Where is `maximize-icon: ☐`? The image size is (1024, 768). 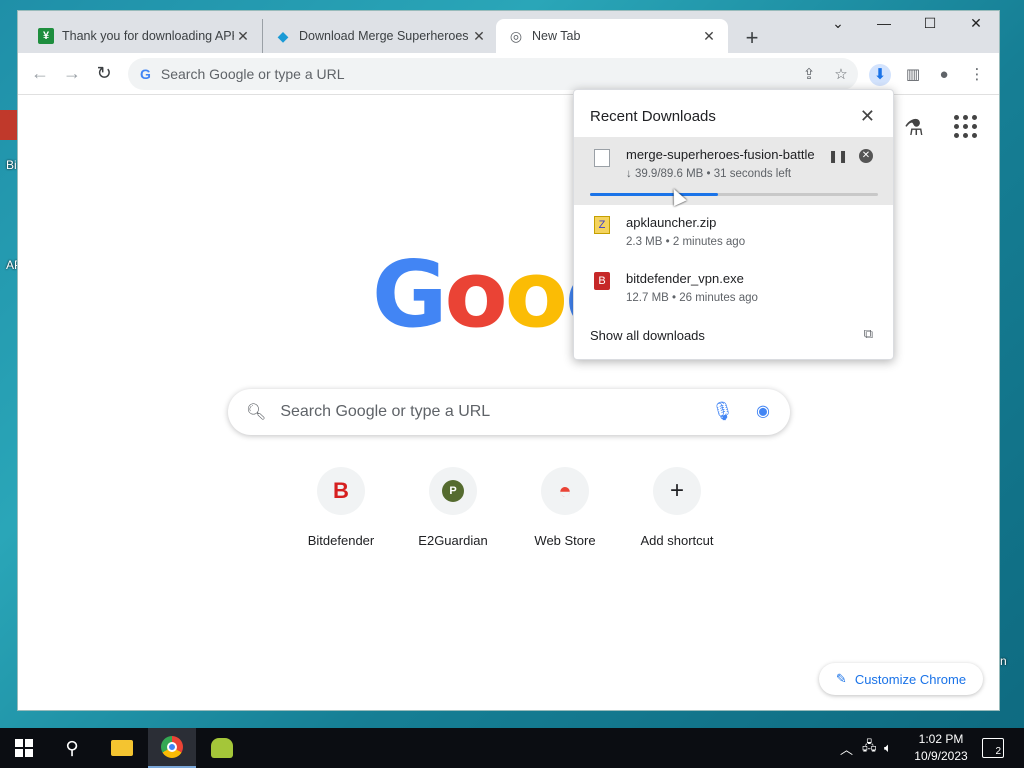 maximize-icon: ☐ is located at coordinates (930, 23).